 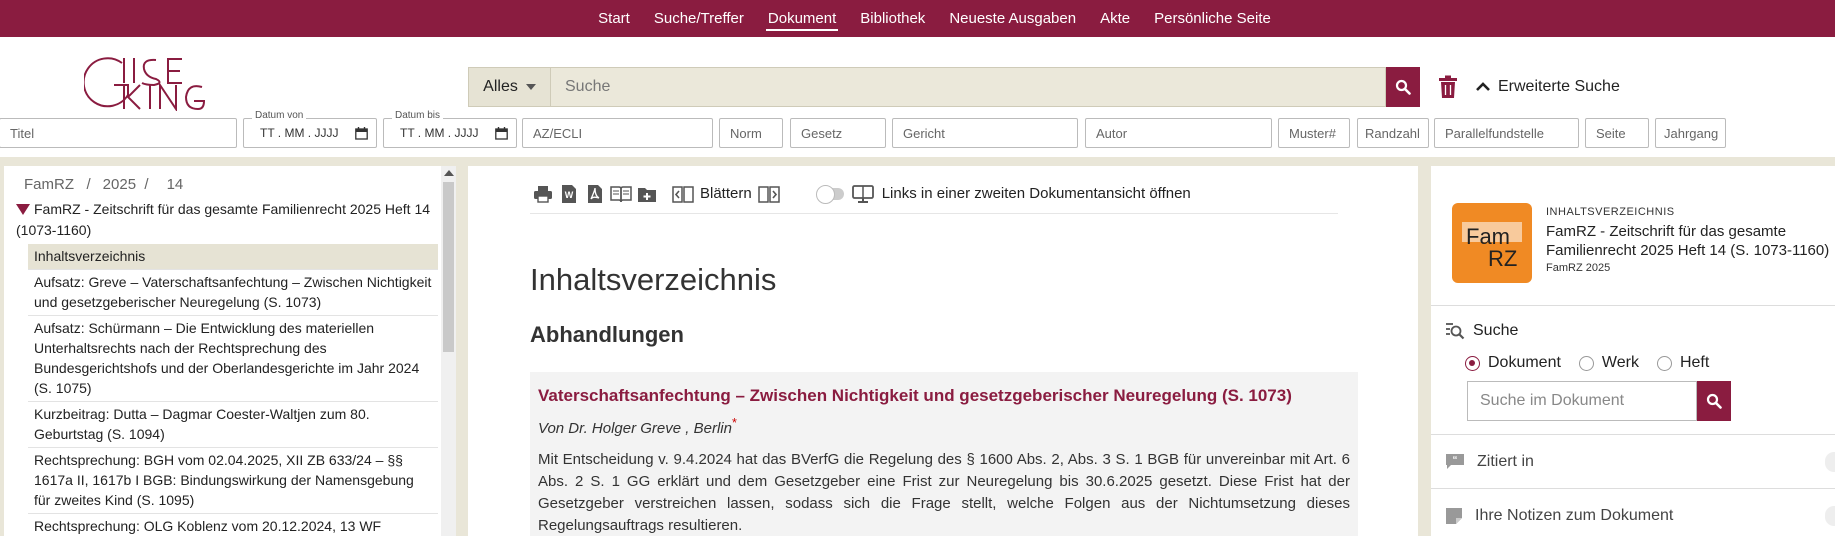 I want to click on nav-dokument: Dokument, so click(x=802, y=18).